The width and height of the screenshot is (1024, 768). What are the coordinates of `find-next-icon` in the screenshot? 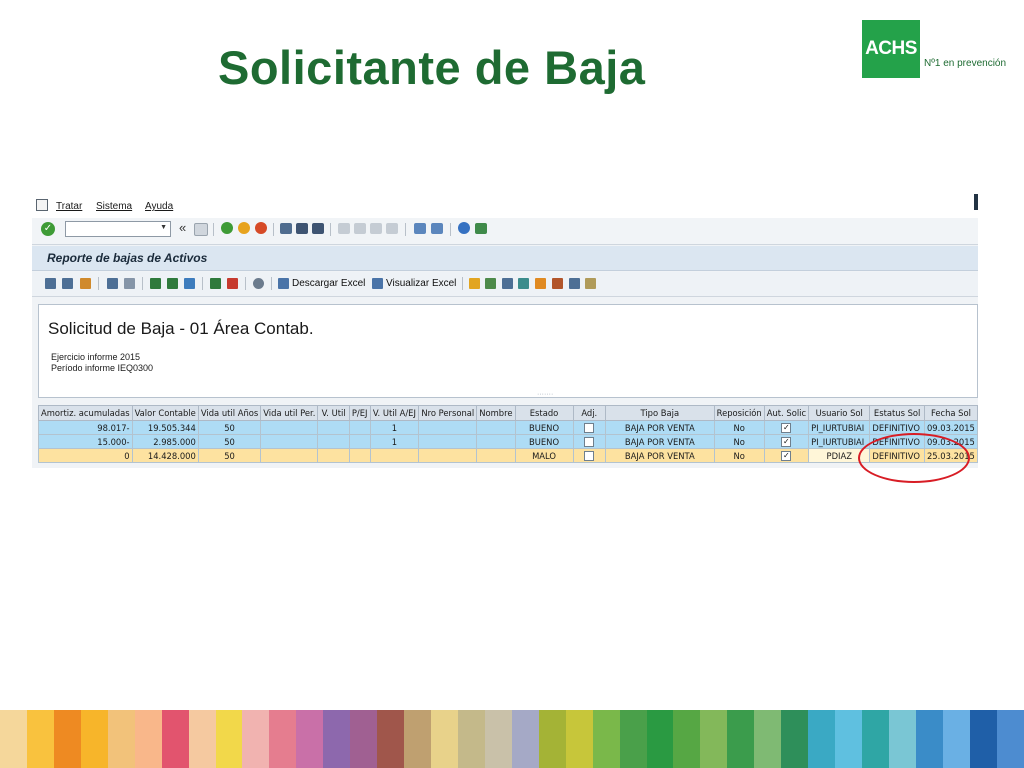 It's located at (318, 228).